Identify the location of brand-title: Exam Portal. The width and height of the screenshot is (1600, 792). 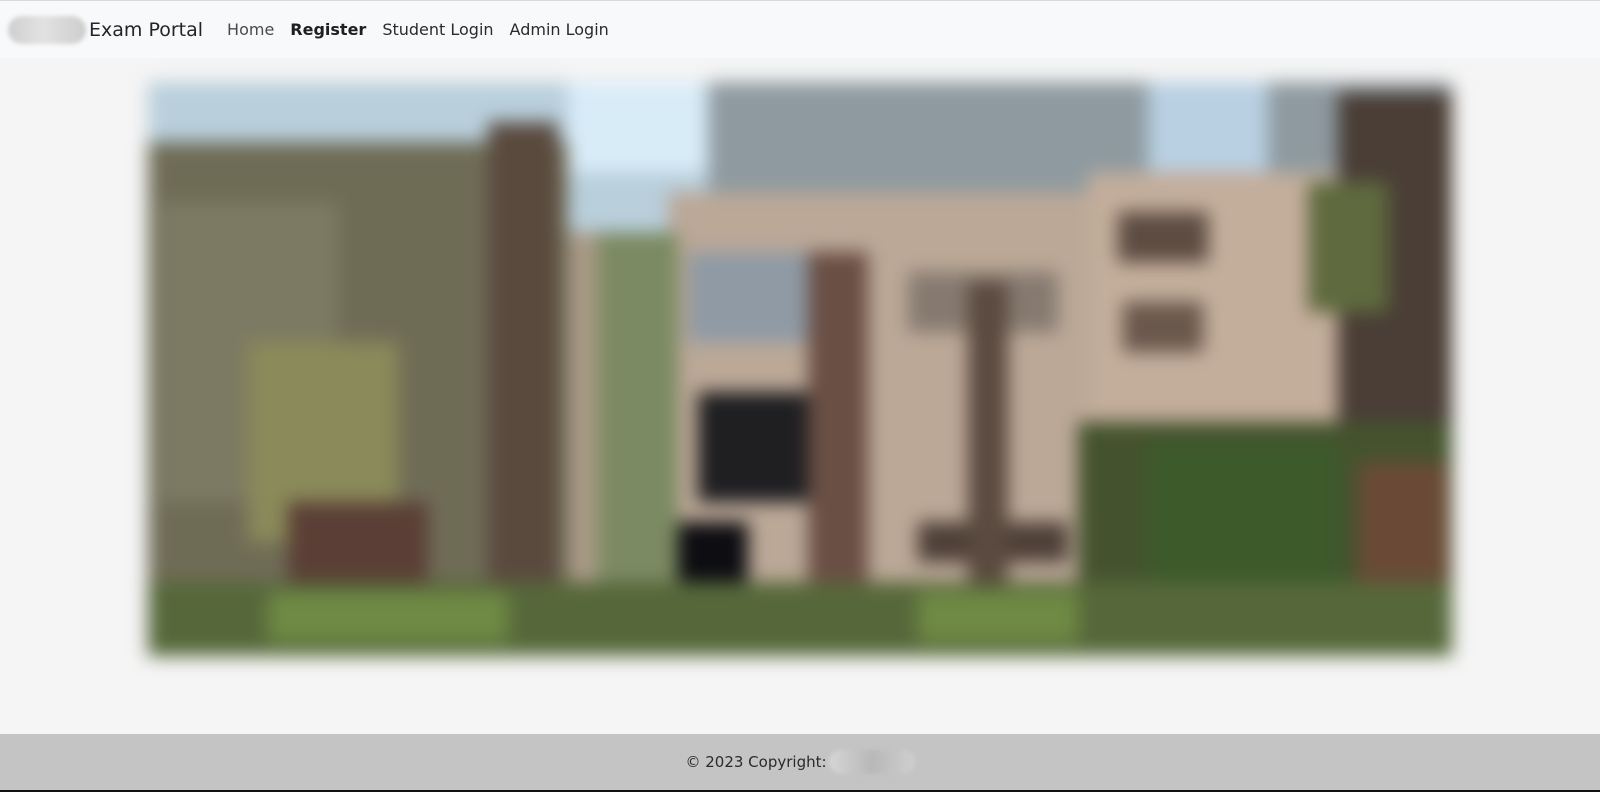
(146, 29).